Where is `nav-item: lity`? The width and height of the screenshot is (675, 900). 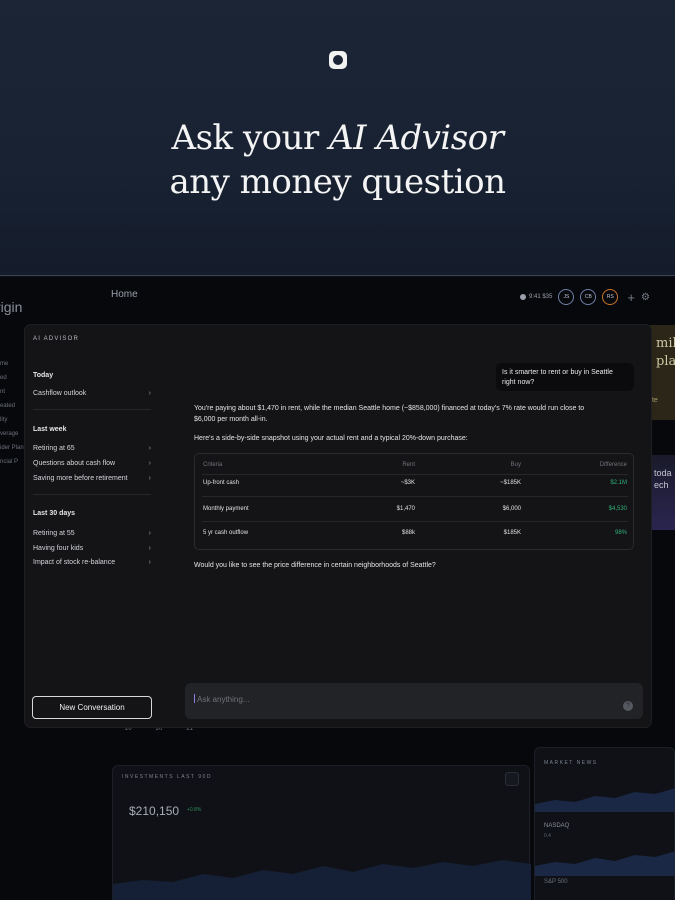
nav-item: lity is located at coordinates (12, 420).